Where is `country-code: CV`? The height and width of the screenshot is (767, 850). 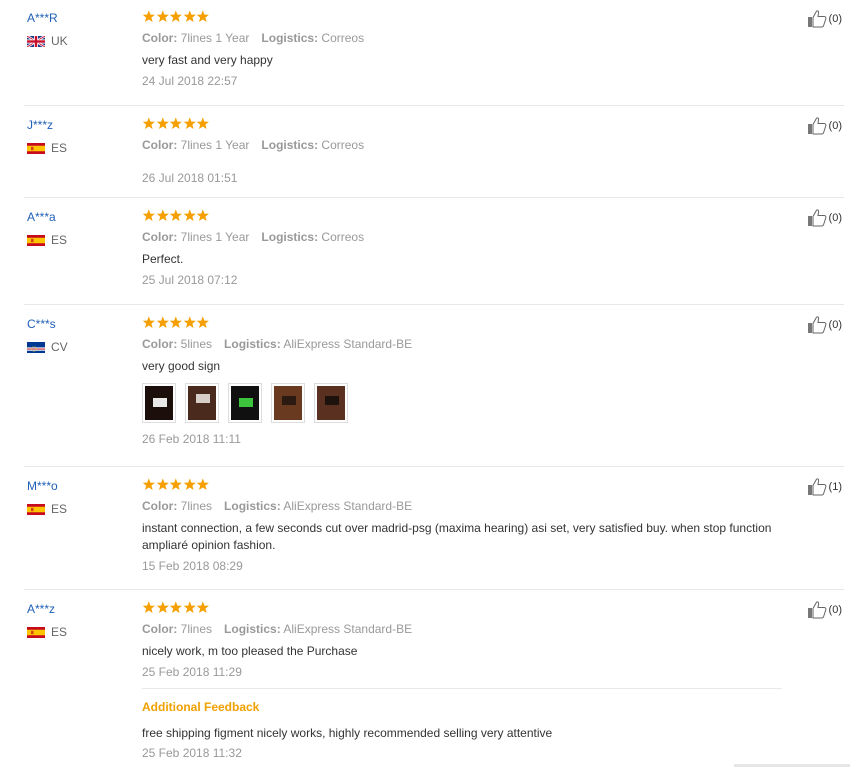 country-code: CV is located at coordinates (59, 347).